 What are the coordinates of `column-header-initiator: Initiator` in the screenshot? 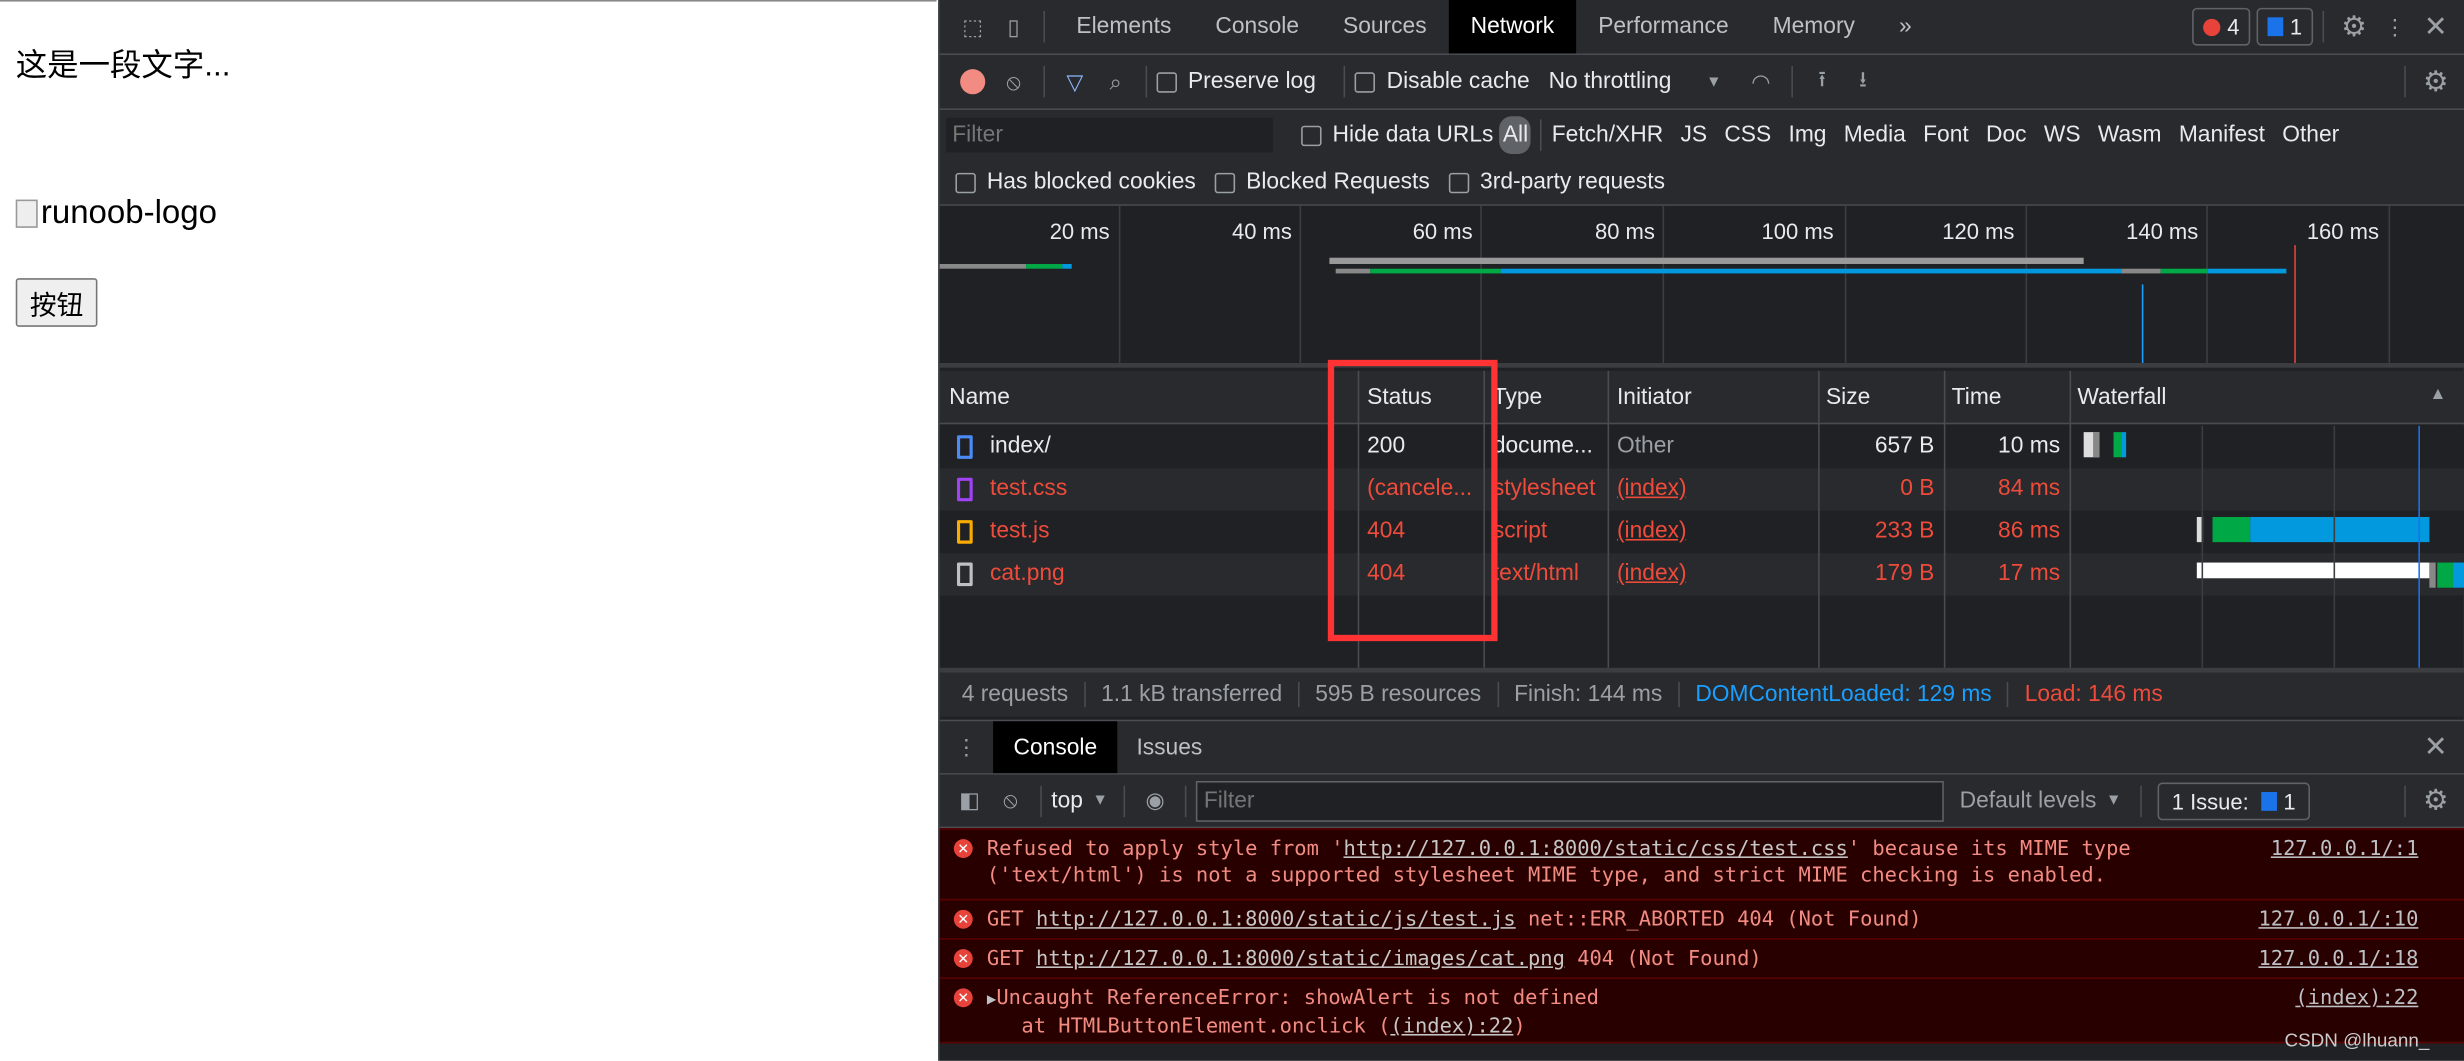 It's located at (1654, 397).